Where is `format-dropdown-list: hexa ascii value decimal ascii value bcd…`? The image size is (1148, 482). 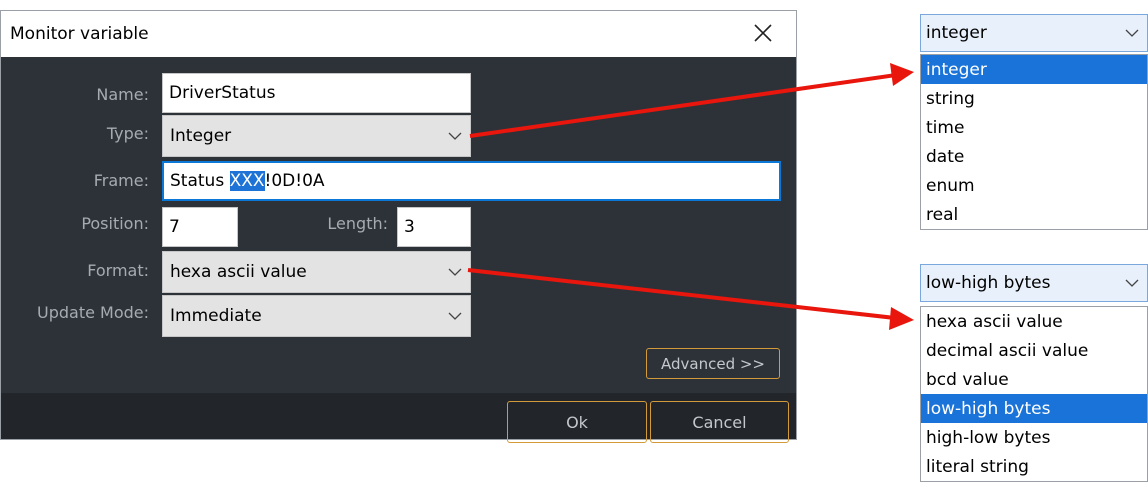 format-dropdown-list: hexa ascii value decimal ascii value bcd… is located at coordinates (1034, 394).